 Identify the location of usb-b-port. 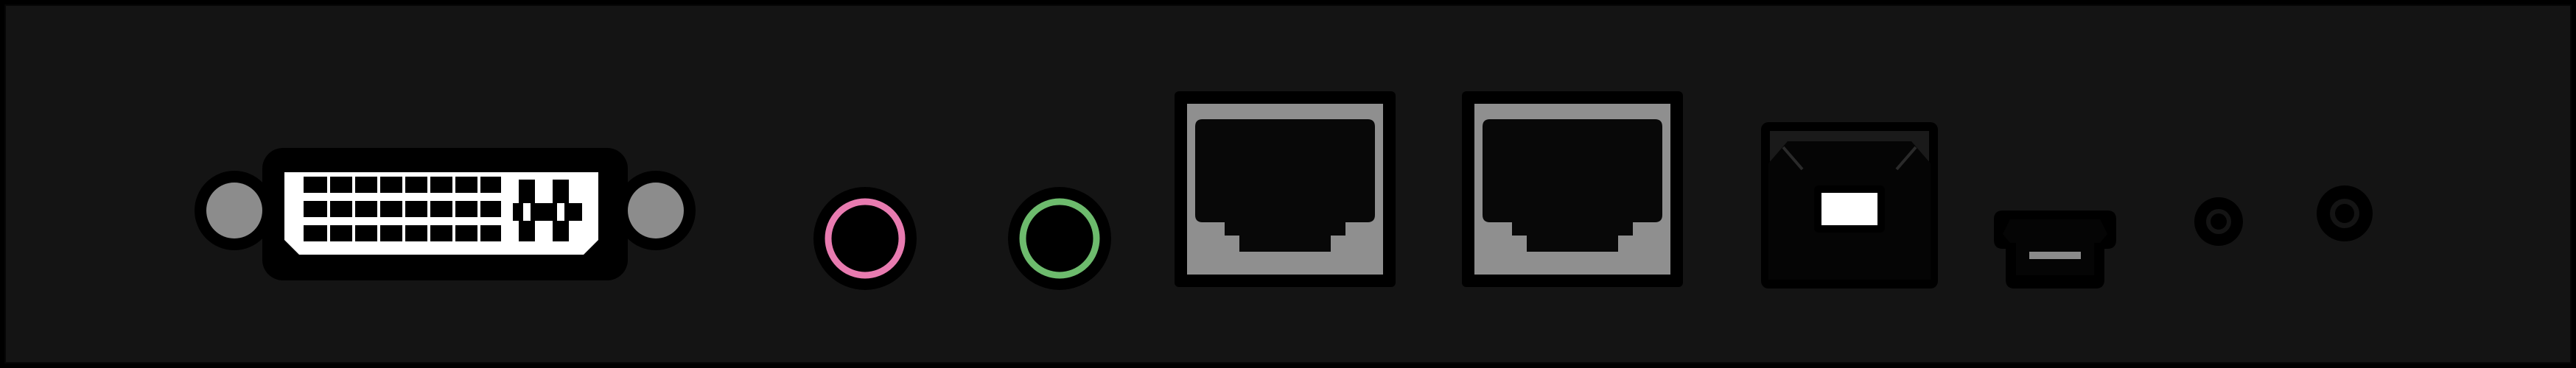
(1849, 205).